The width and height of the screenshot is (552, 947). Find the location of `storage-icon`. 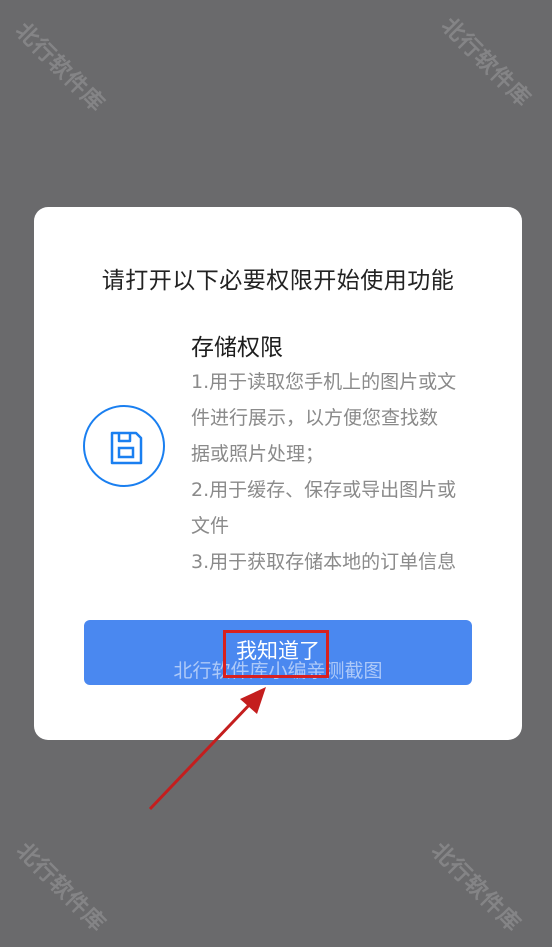

storage-icon is located at coordinates (124, 446).